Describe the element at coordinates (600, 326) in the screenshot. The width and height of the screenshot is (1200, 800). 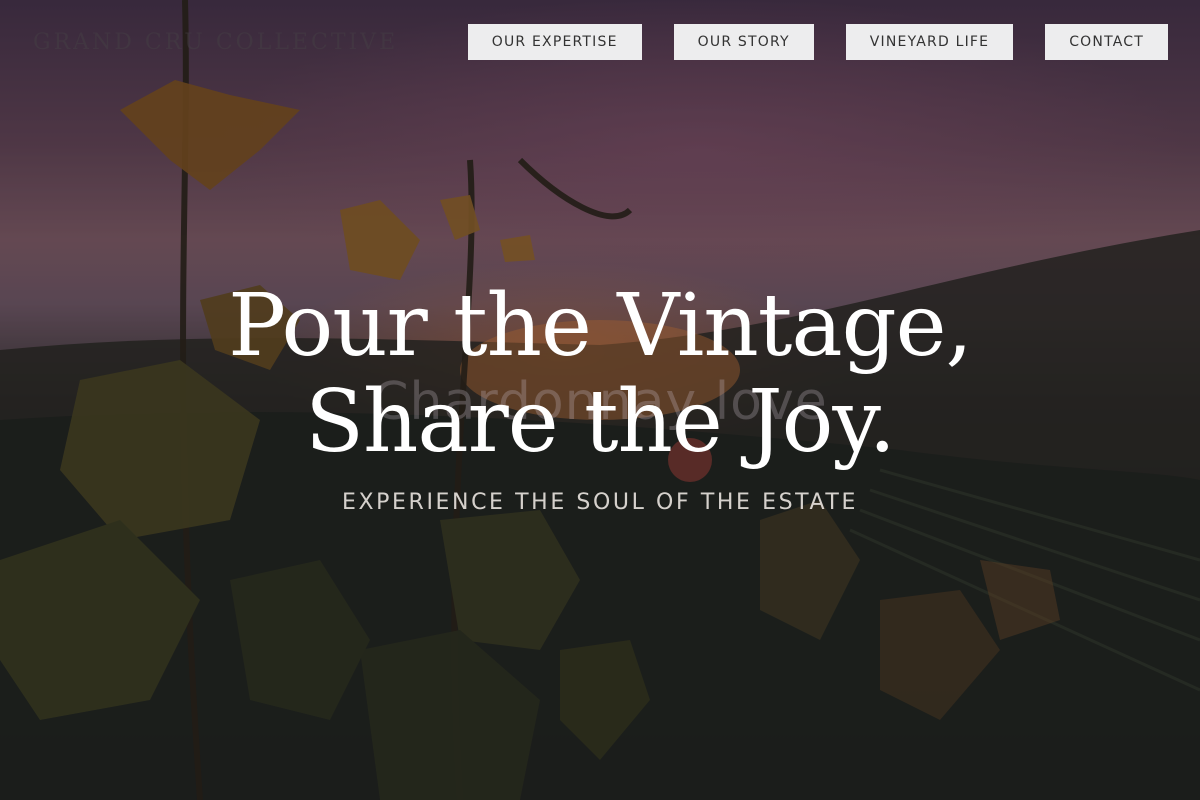
I see `hero-headline-line-1: Pour the Vintage,` at that location.